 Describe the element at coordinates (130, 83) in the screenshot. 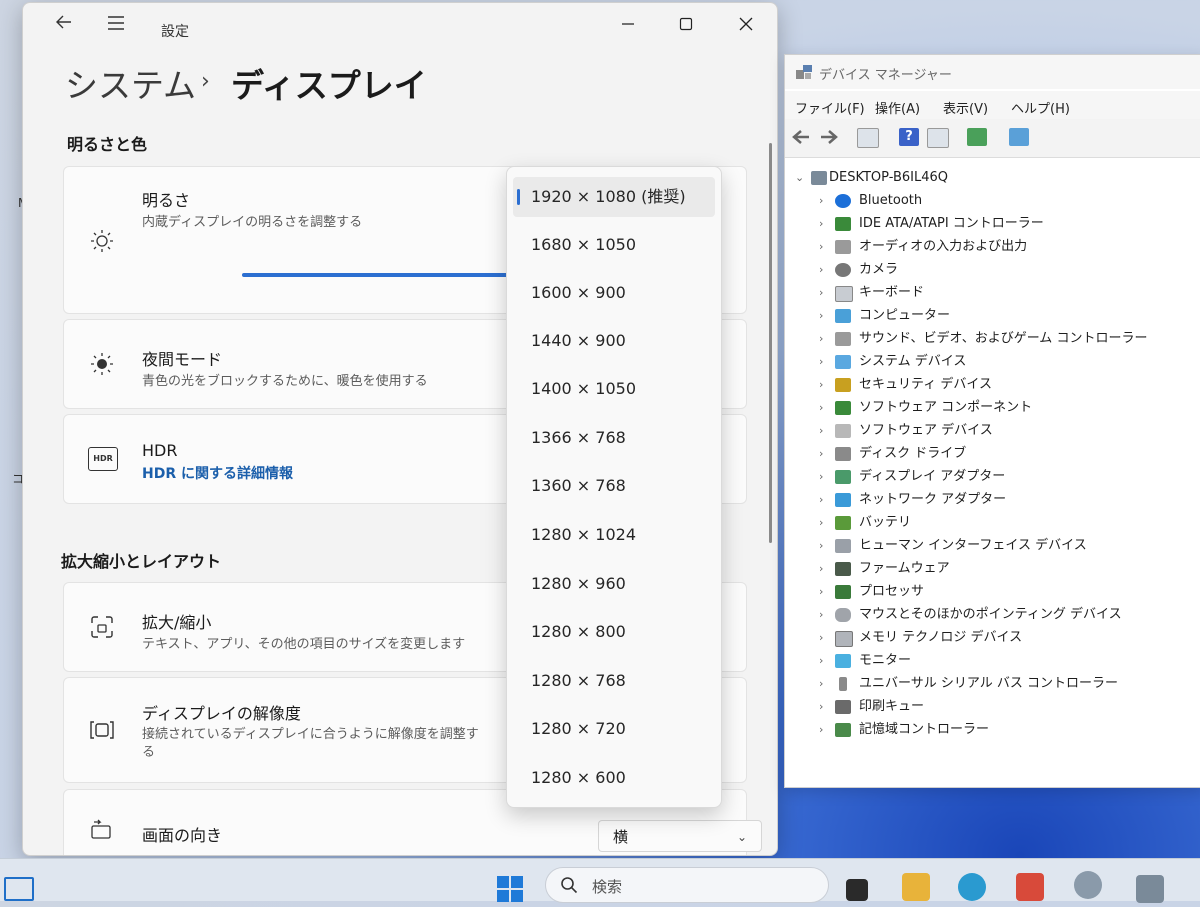

I see `breadcrumb-parent: システム` at that location.